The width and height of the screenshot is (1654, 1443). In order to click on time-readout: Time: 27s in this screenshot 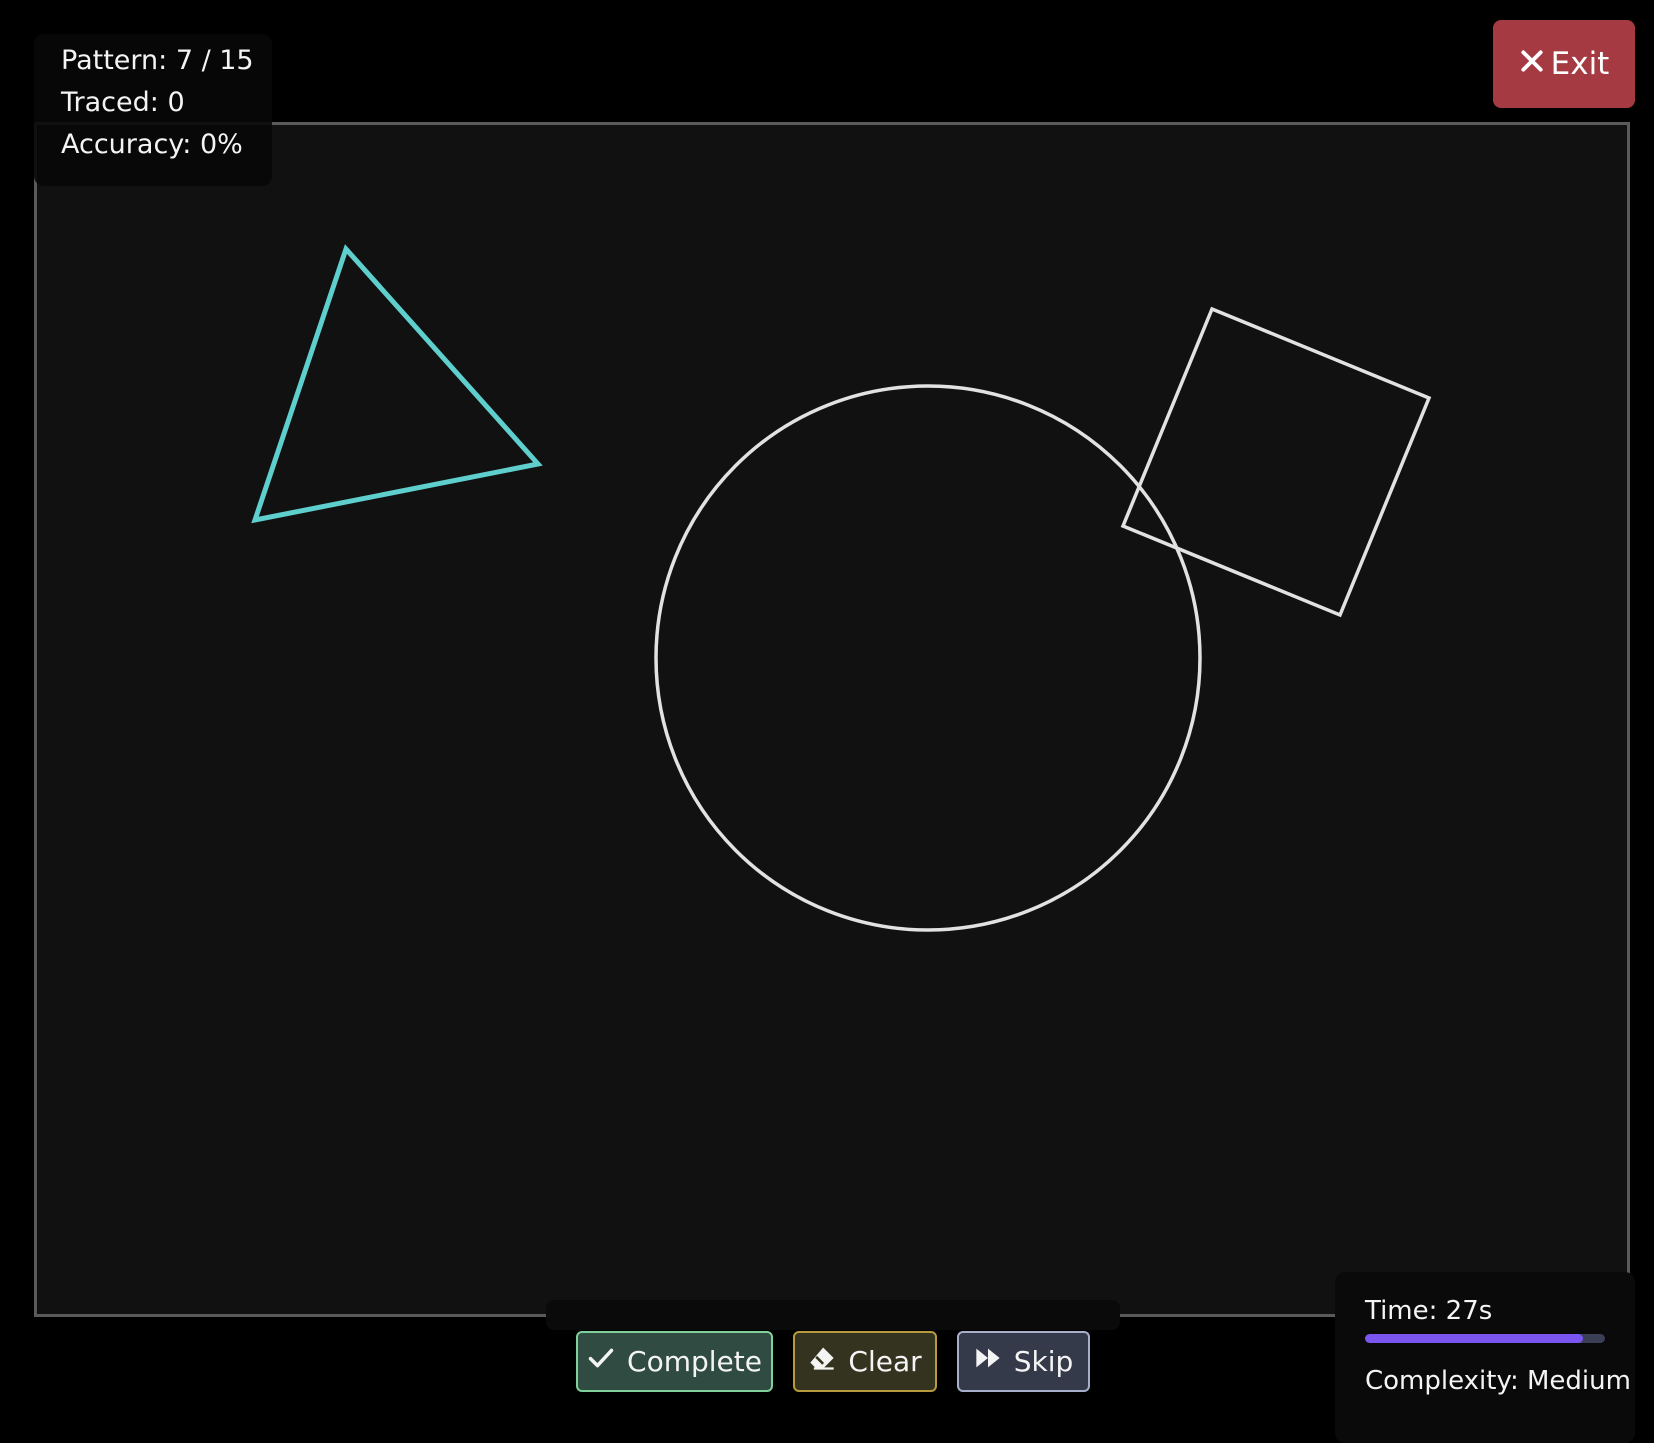, I will do `click(1429, 1311)`.